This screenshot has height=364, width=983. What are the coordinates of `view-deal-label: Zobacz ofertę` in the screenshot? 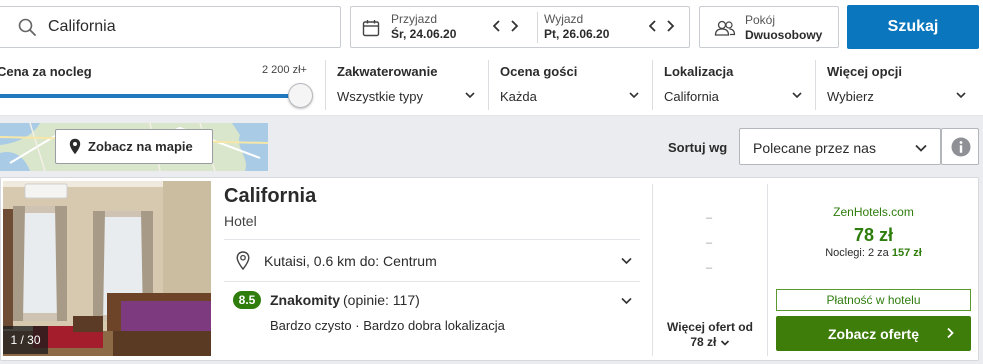 It's located at (873, 333).